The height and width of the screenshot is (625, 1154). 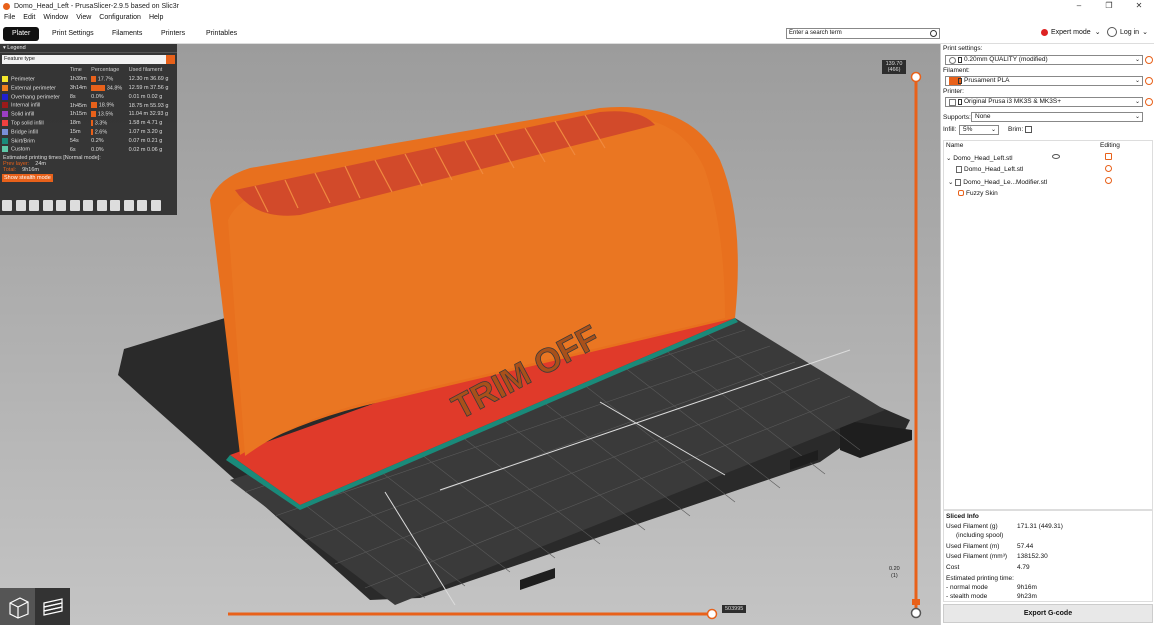 I want to click on legend-row: Top solid infill 18m 3.3% 1.58 m 4.71 g, so click(x=88, y=123).